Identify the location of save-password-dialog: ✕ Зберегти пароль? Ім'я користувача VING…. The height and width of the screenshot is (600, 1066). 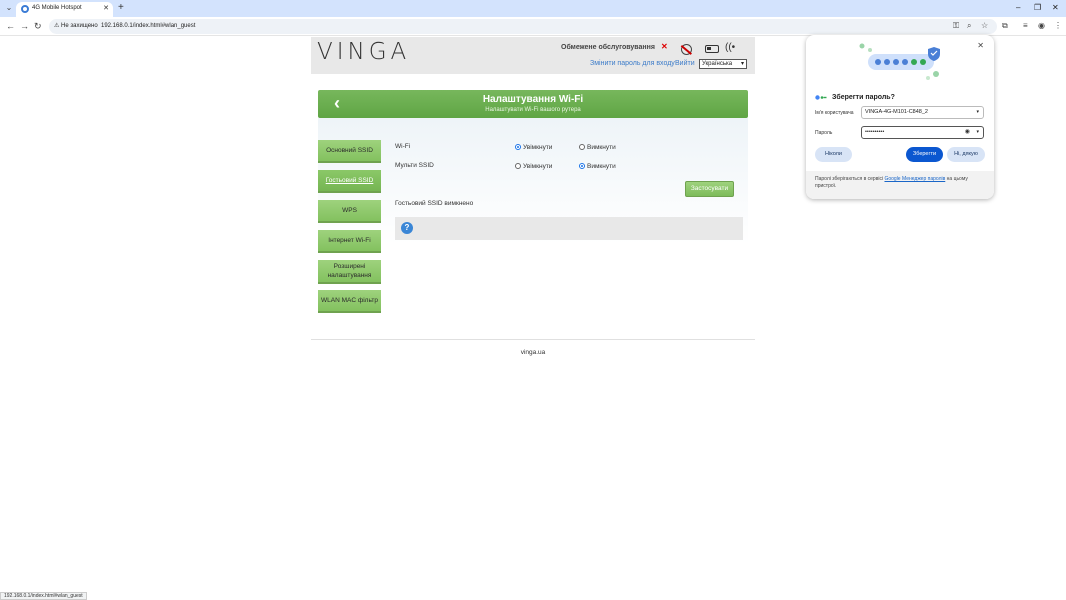
(900, 117).